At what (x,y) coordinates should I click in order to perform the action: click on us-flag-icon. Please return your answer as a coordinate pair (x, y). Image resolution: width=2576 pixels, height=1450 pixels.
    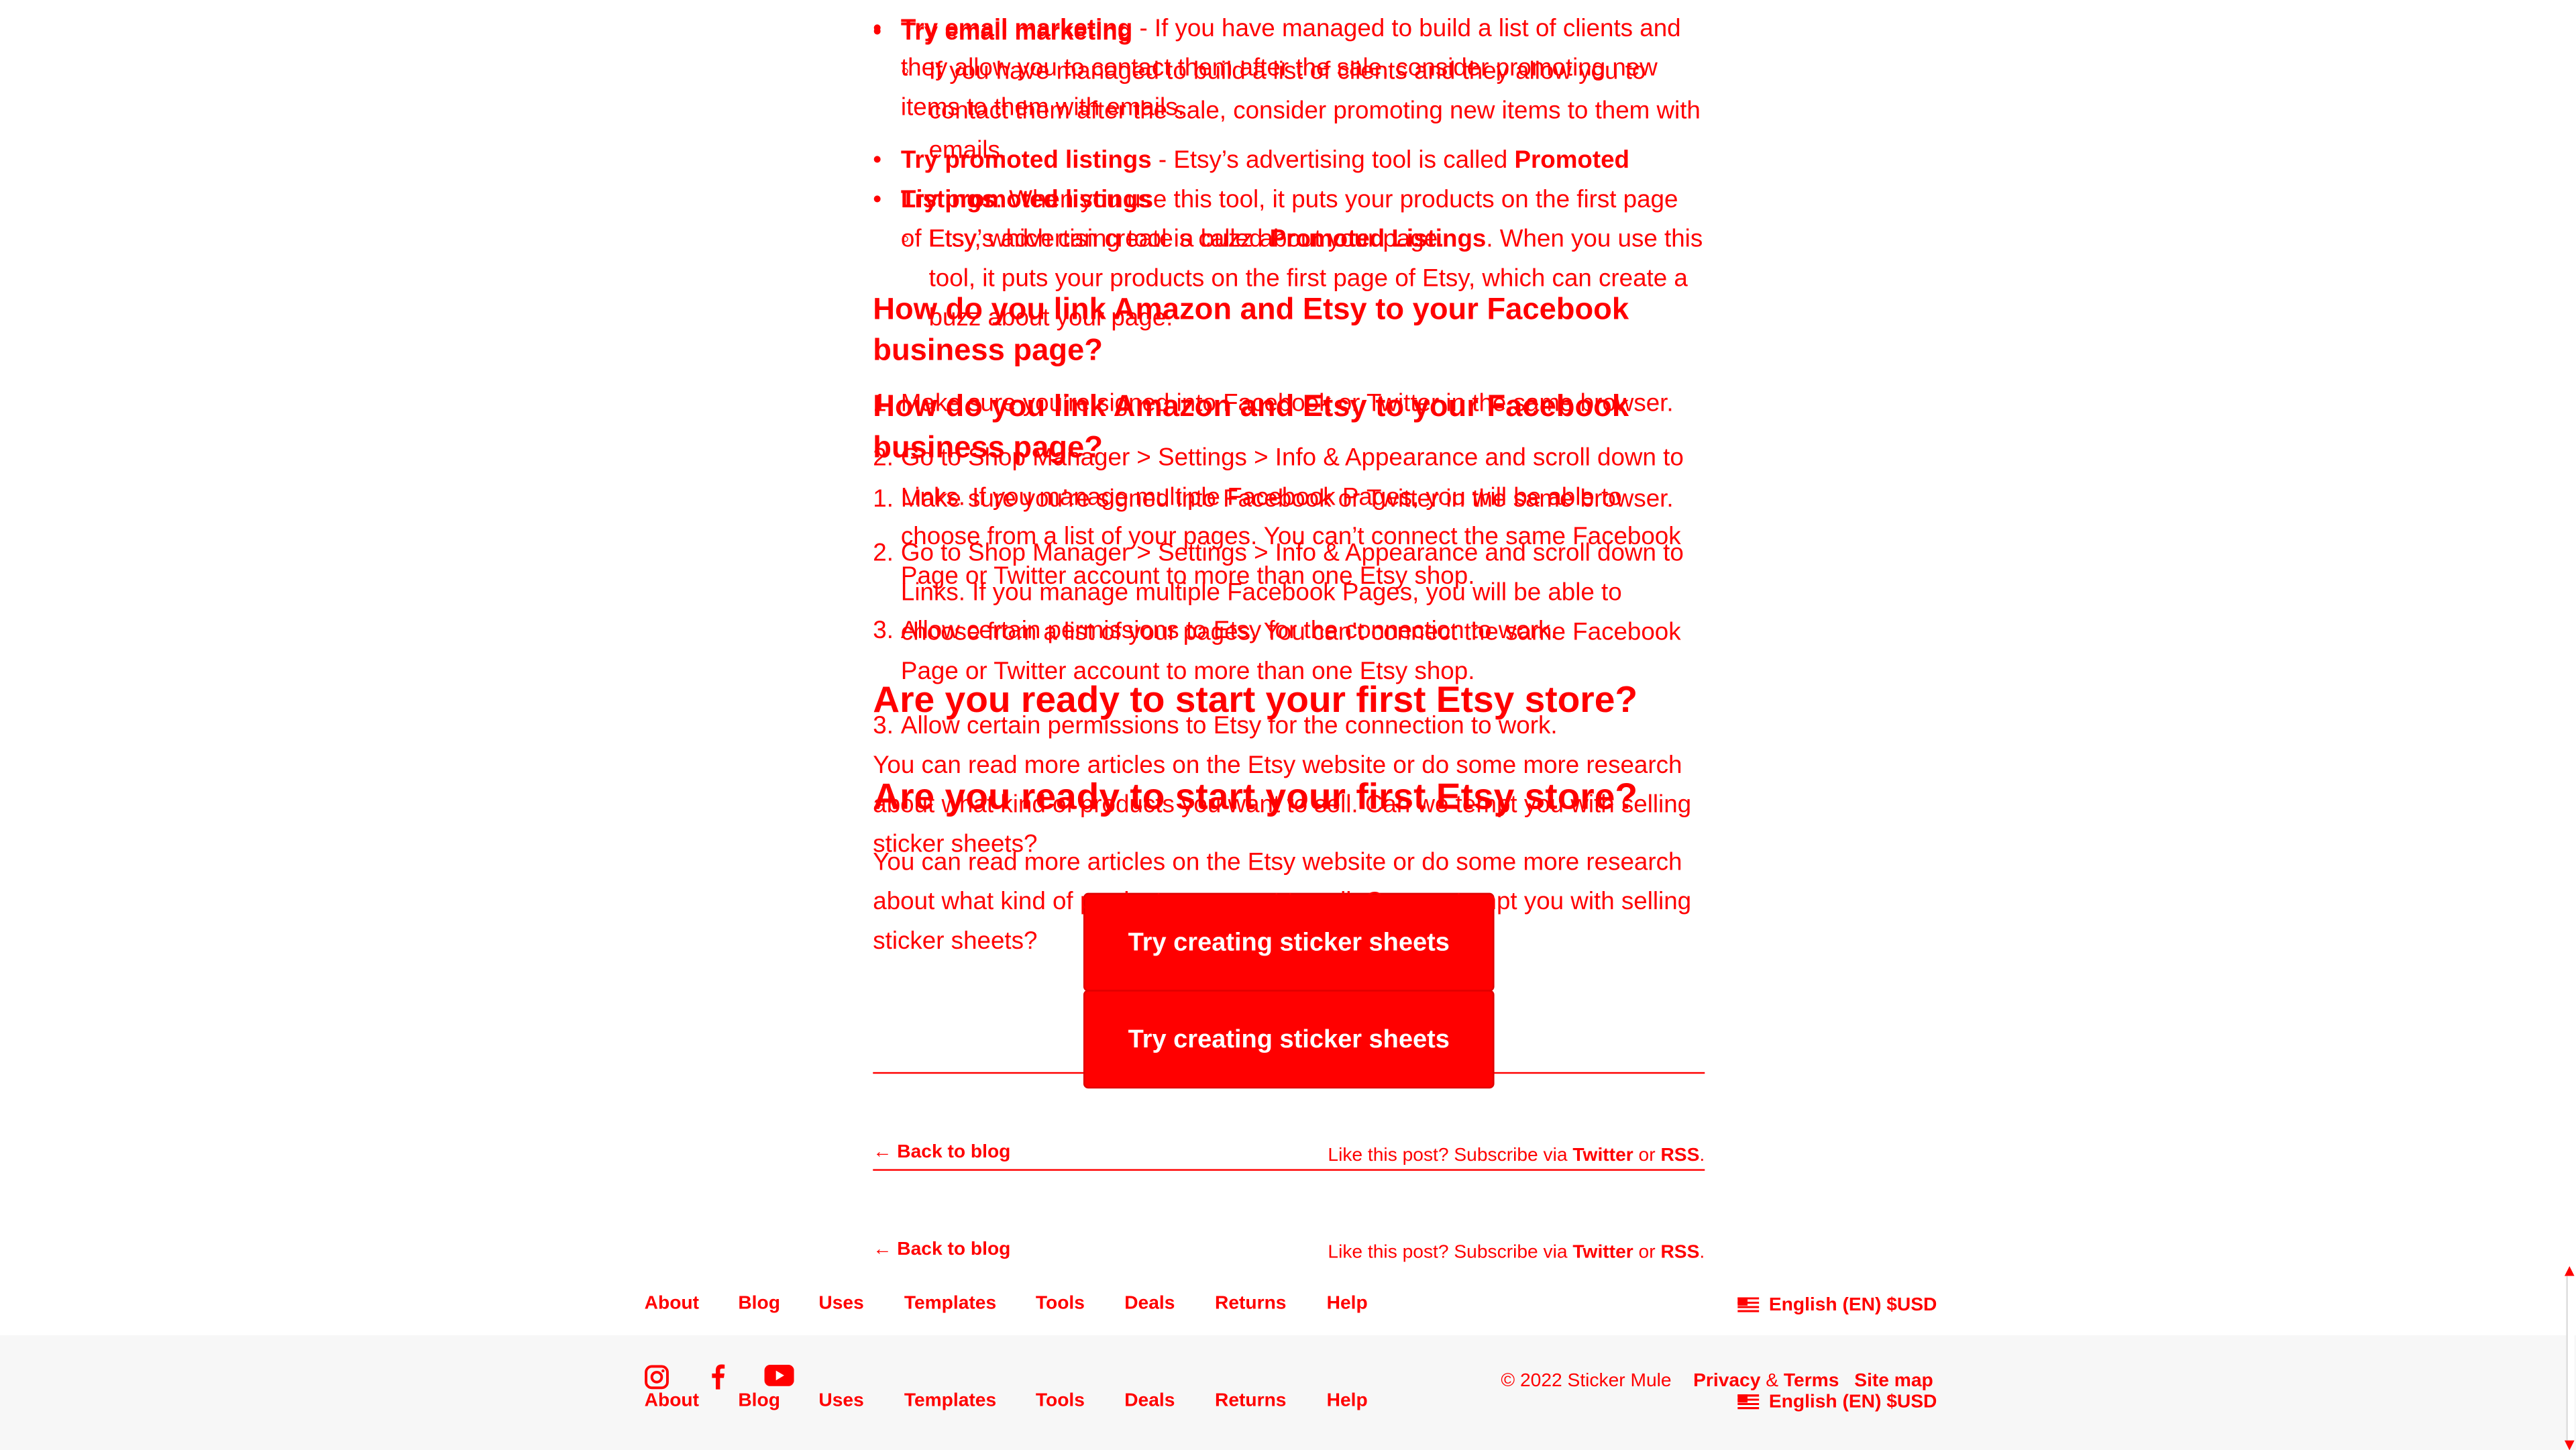
    Looking at the image, I should click on (1748, 1402).